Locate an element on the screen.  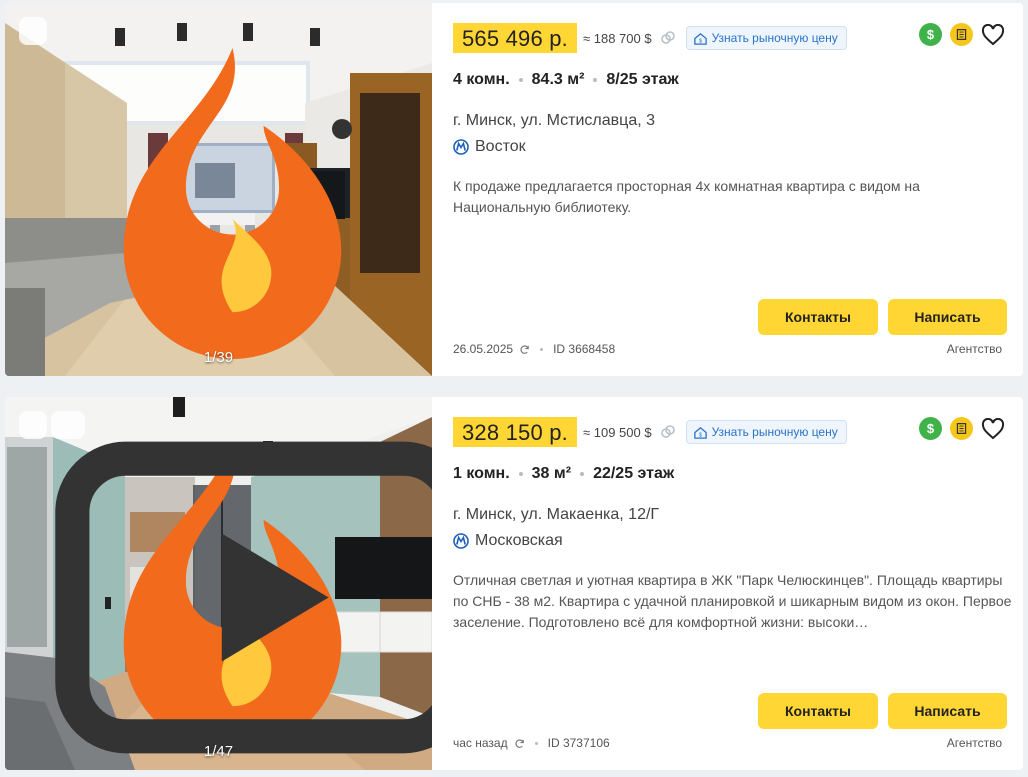
metro-station: Московская is located at coordinates (508, 541).